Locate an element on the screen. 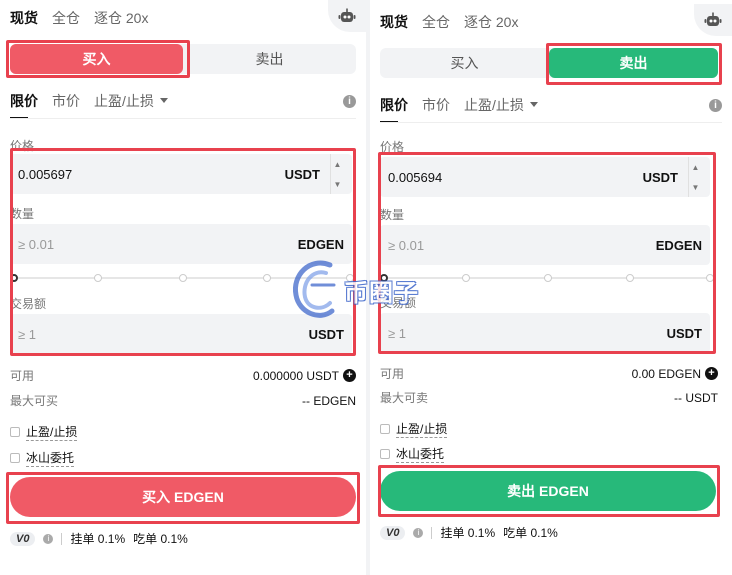 The image size is (732, 575). watermark-text: 币圈子 is located at coordinates (381, 293).